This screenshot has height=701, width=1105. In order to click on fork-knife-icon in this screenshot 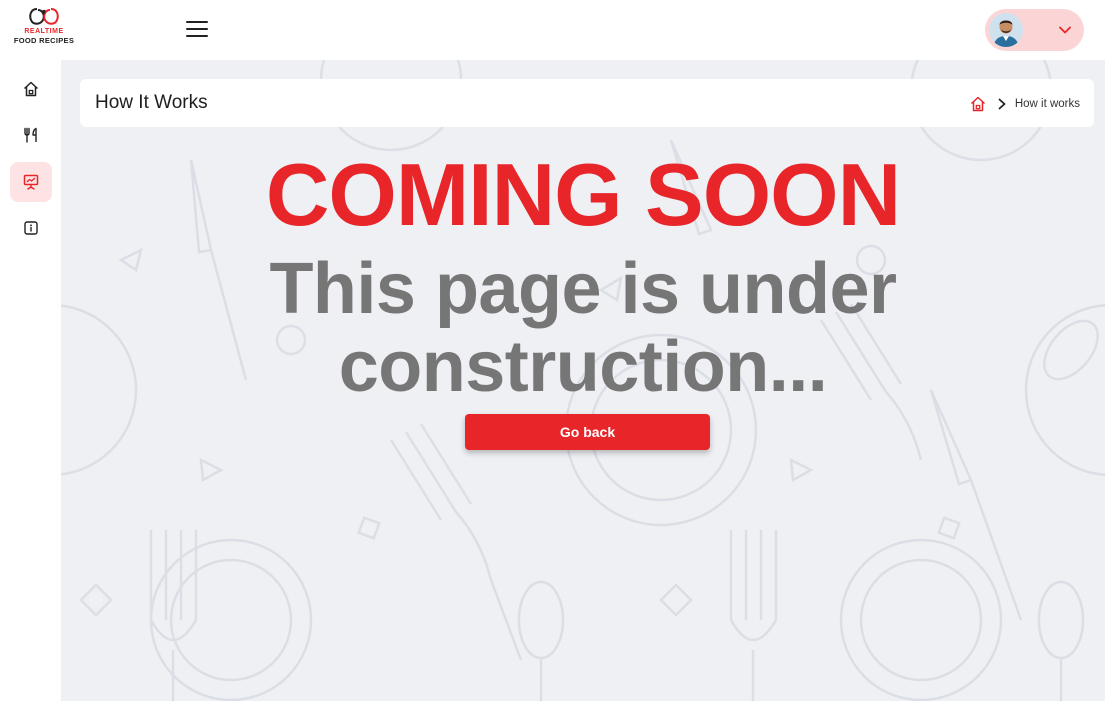, I will do `click(30, 135)`.